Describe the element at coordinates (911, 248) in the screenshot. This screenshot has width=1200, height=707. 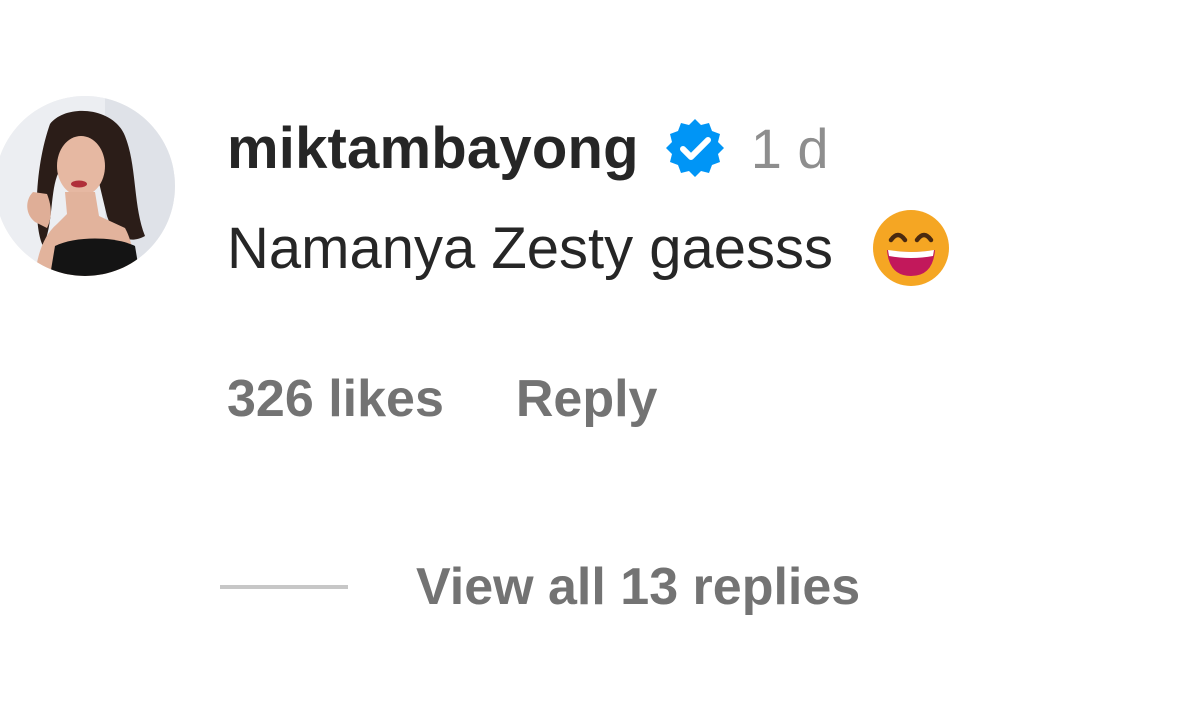
I see `grinning-face-emoji-icon` at that location.